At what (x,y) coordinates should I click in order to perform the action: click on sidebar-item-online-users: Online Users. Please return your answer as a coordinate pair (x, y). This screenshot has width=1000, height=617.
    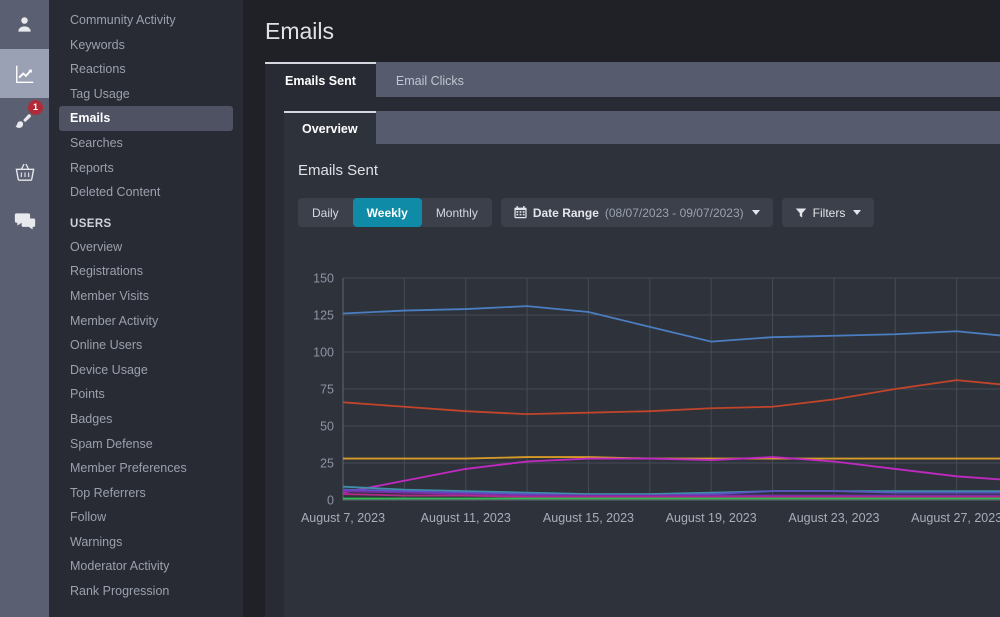
    Looking at the image, I should click on (146, 345).